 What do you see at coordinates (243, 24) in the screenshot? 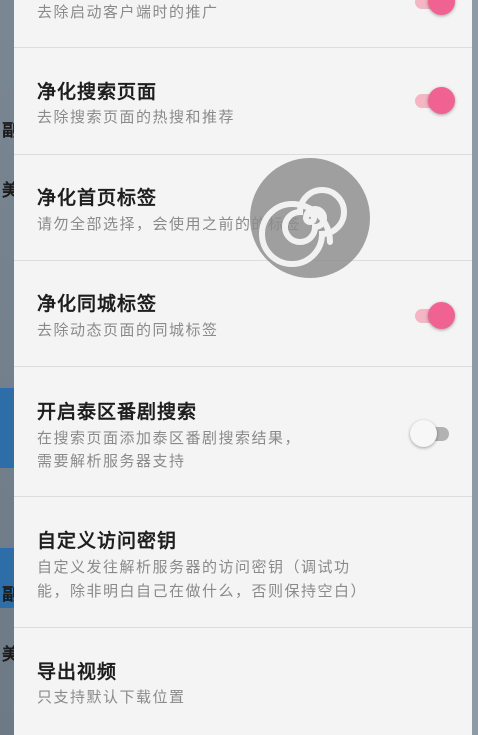
I see `setting-item-launch-promo: 去除启动客户端时的推广` at bounding box center [243, 24].